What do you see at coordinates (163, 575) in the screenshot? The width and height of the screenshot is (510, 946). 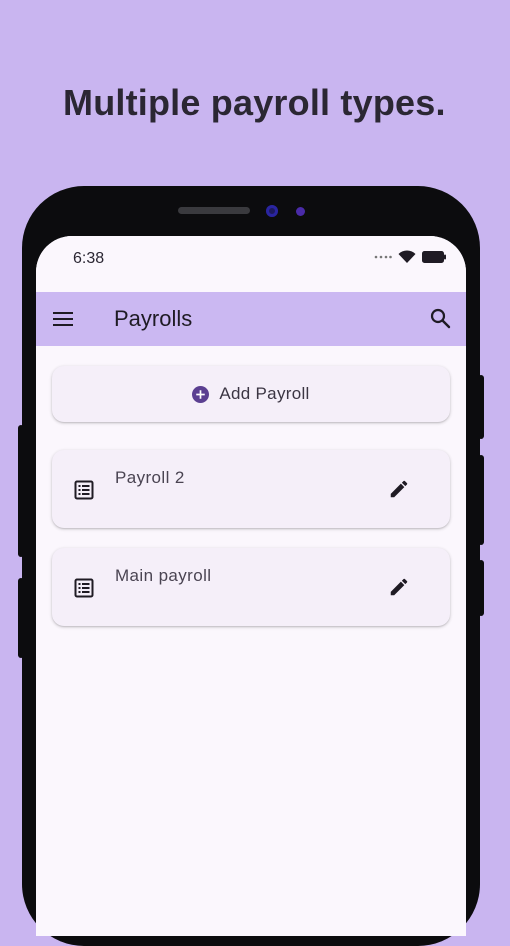 I see `payroll-name: Main payroll` at bounding box center [163, 575].